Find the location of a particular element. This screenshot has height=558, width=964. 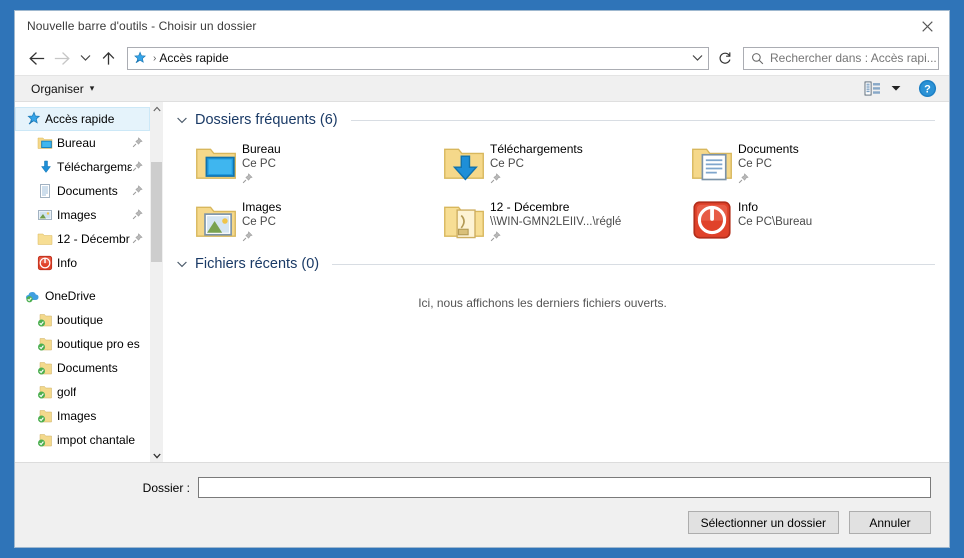

recent-locations-chevron-down-icon is located at coordinates (85, 58).